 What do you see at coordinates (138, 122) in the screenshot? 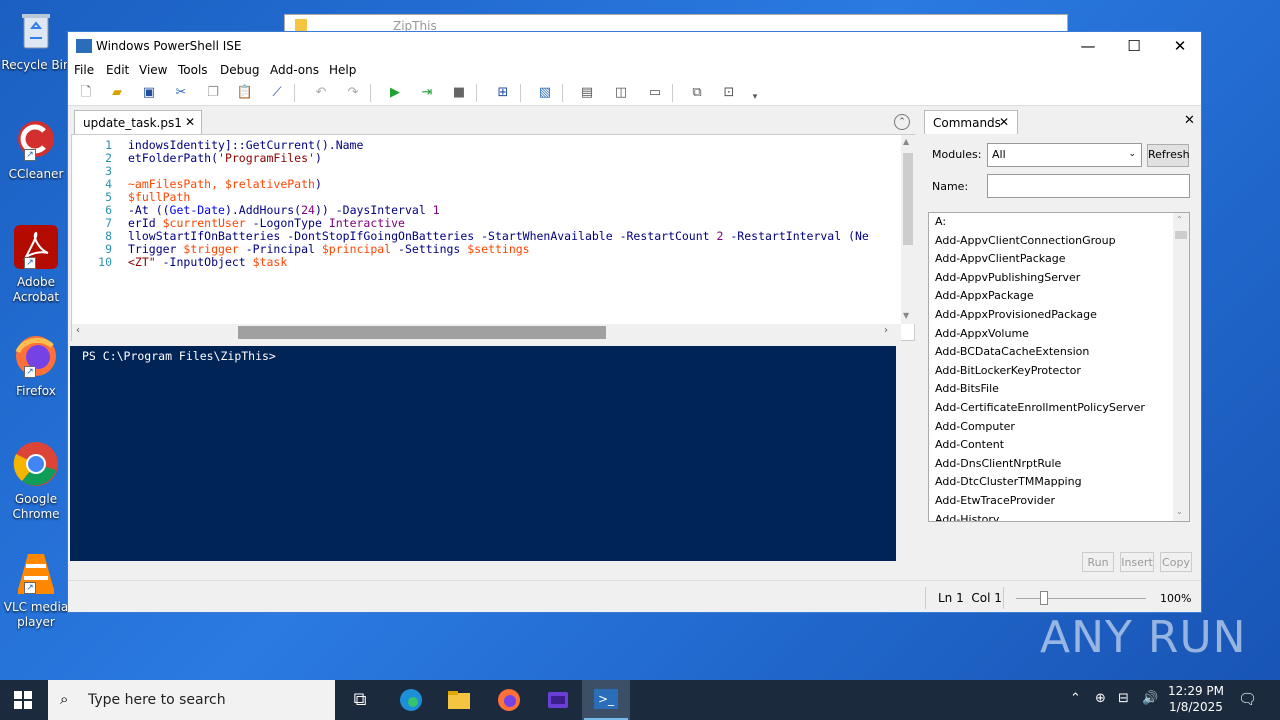
I see `tab-update-task: update_task.ps1 ✕` at bounding box center [138, 122].